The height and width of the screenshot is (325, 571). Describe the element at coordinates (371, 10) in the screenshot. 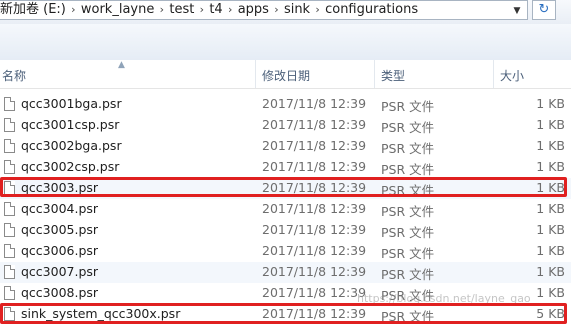

I see `breadcrumb-item: configurations` at that location.